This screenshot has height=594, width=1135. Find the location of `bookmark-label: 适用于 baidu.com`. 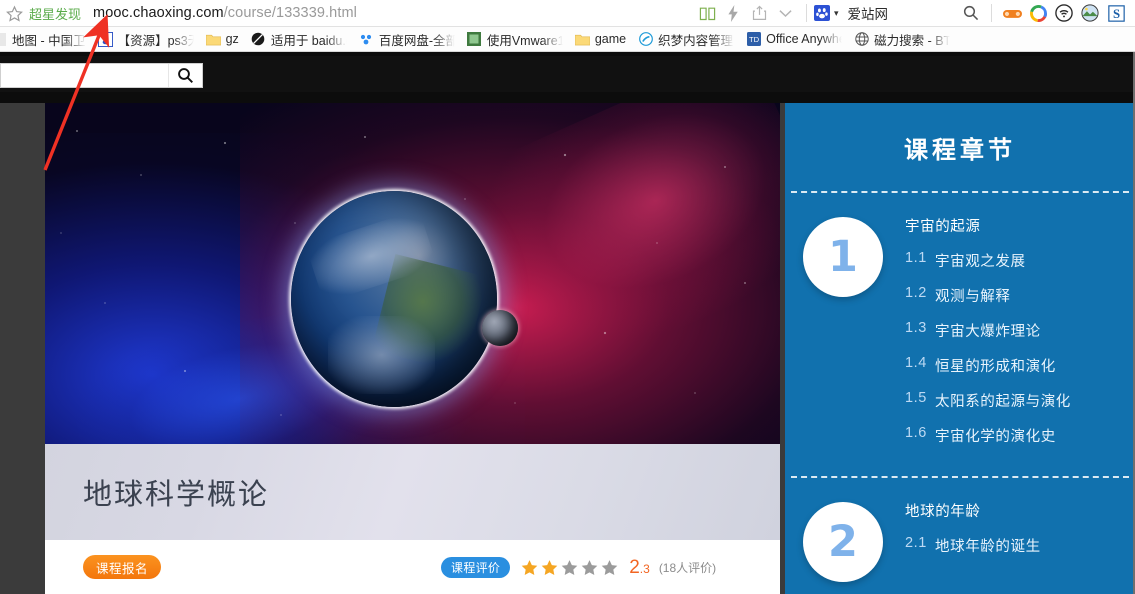

bookmark-label: 适用于 baidu.com is located at coordinates (308, 40).